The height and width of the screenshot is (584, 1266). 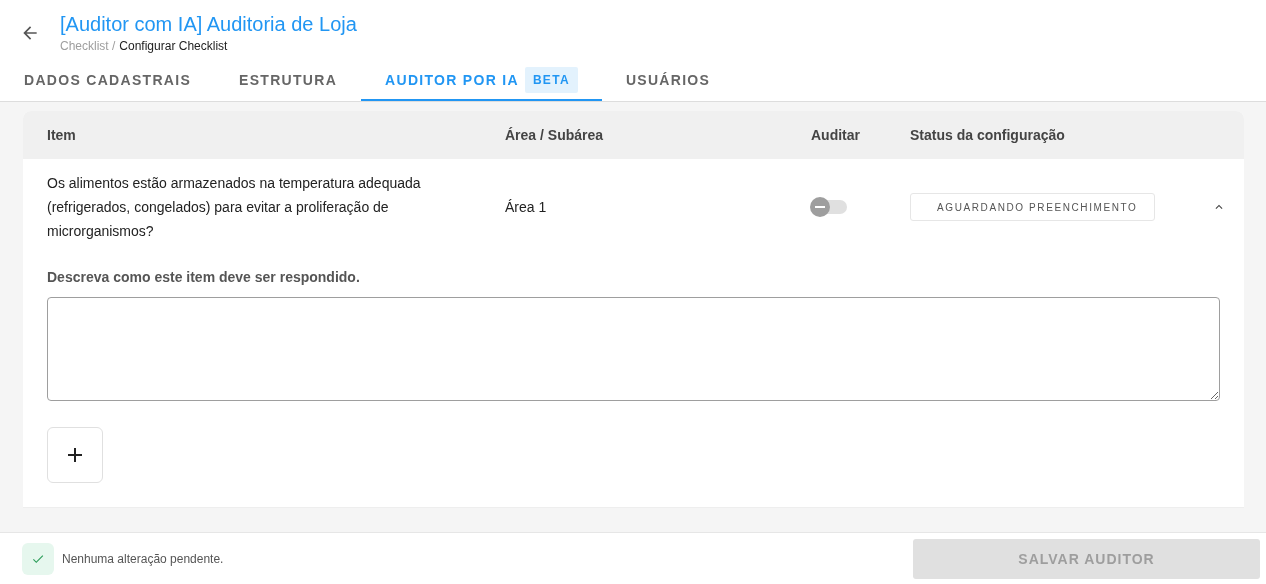 I want to click on beta-badge: BETA, so click(x=551, y=79).